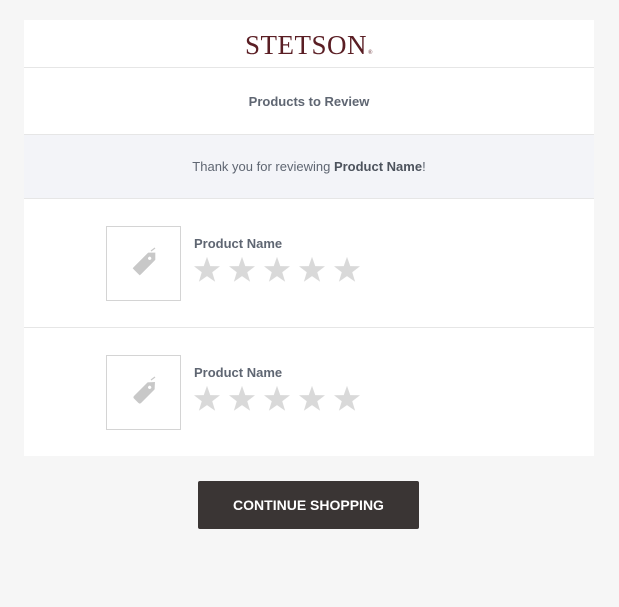  I want to click on stetson-logo: STETSON®, so click(309, 45).